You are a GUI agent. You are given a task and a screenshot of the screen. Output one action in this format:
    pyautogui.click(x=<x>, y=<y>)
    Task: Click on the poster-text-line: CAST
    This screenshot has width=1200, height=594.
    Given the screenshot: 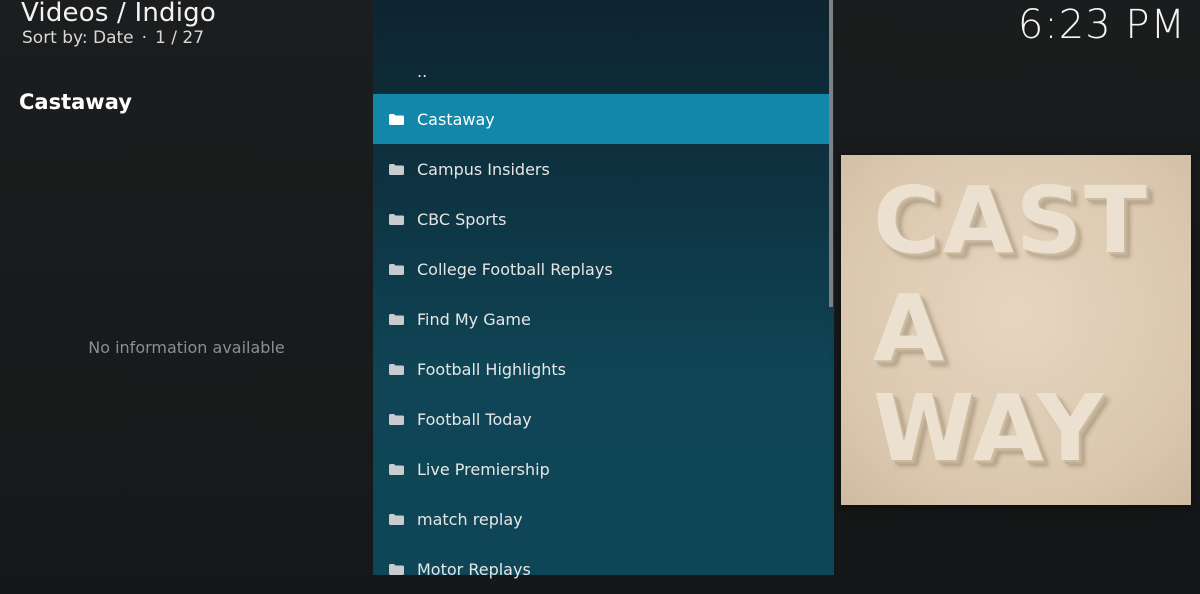 What is the action you would take?
    pyautogui.click(x=1011, y=220)
    